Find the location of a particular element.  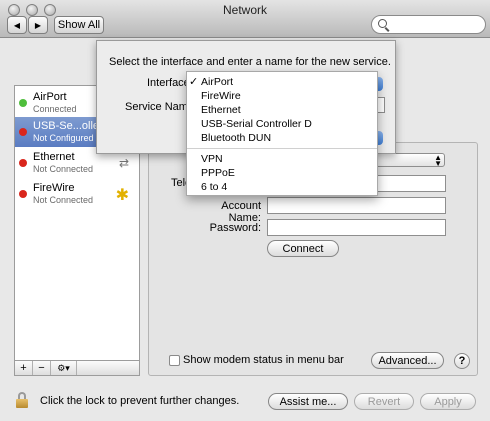

add-service-button: + is located at coordinates (24, 368).